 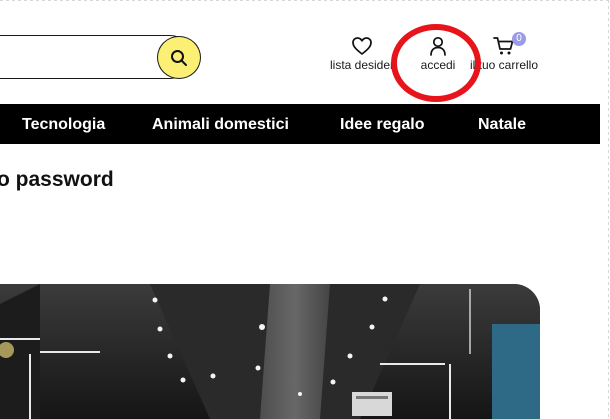 I want to click on account-label: accedi, so click(x=438, y=65).